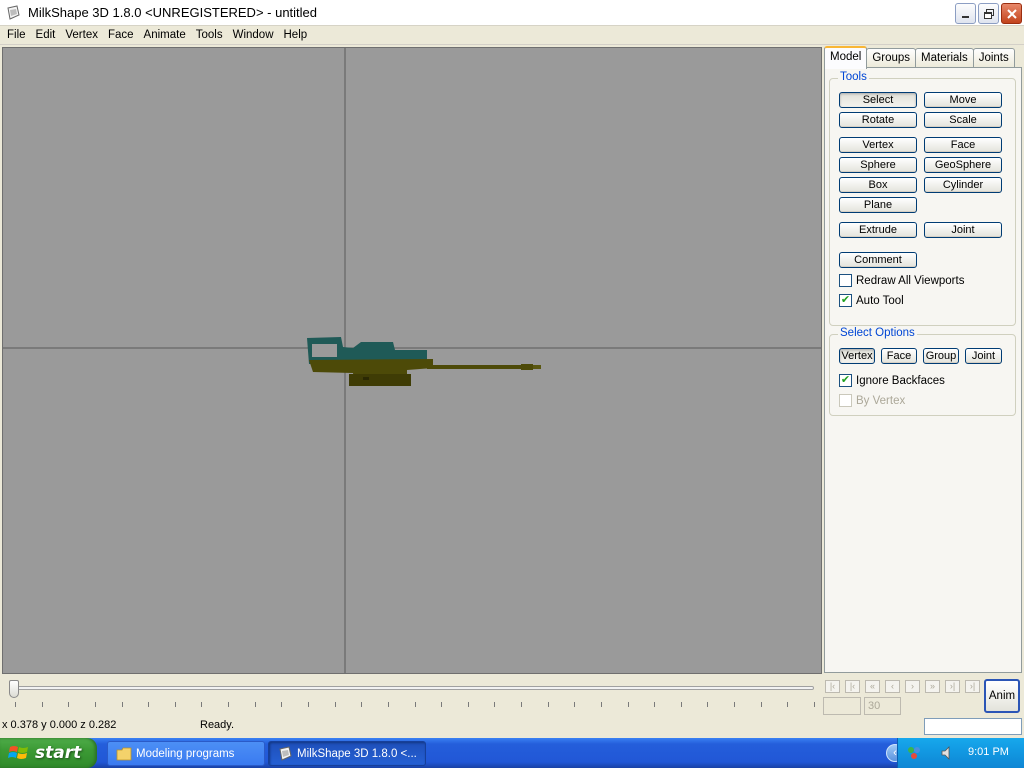  Describe the element at coordinates (972, 686) in the screenshot. I see `last-frame-icon: ›|` at that location.